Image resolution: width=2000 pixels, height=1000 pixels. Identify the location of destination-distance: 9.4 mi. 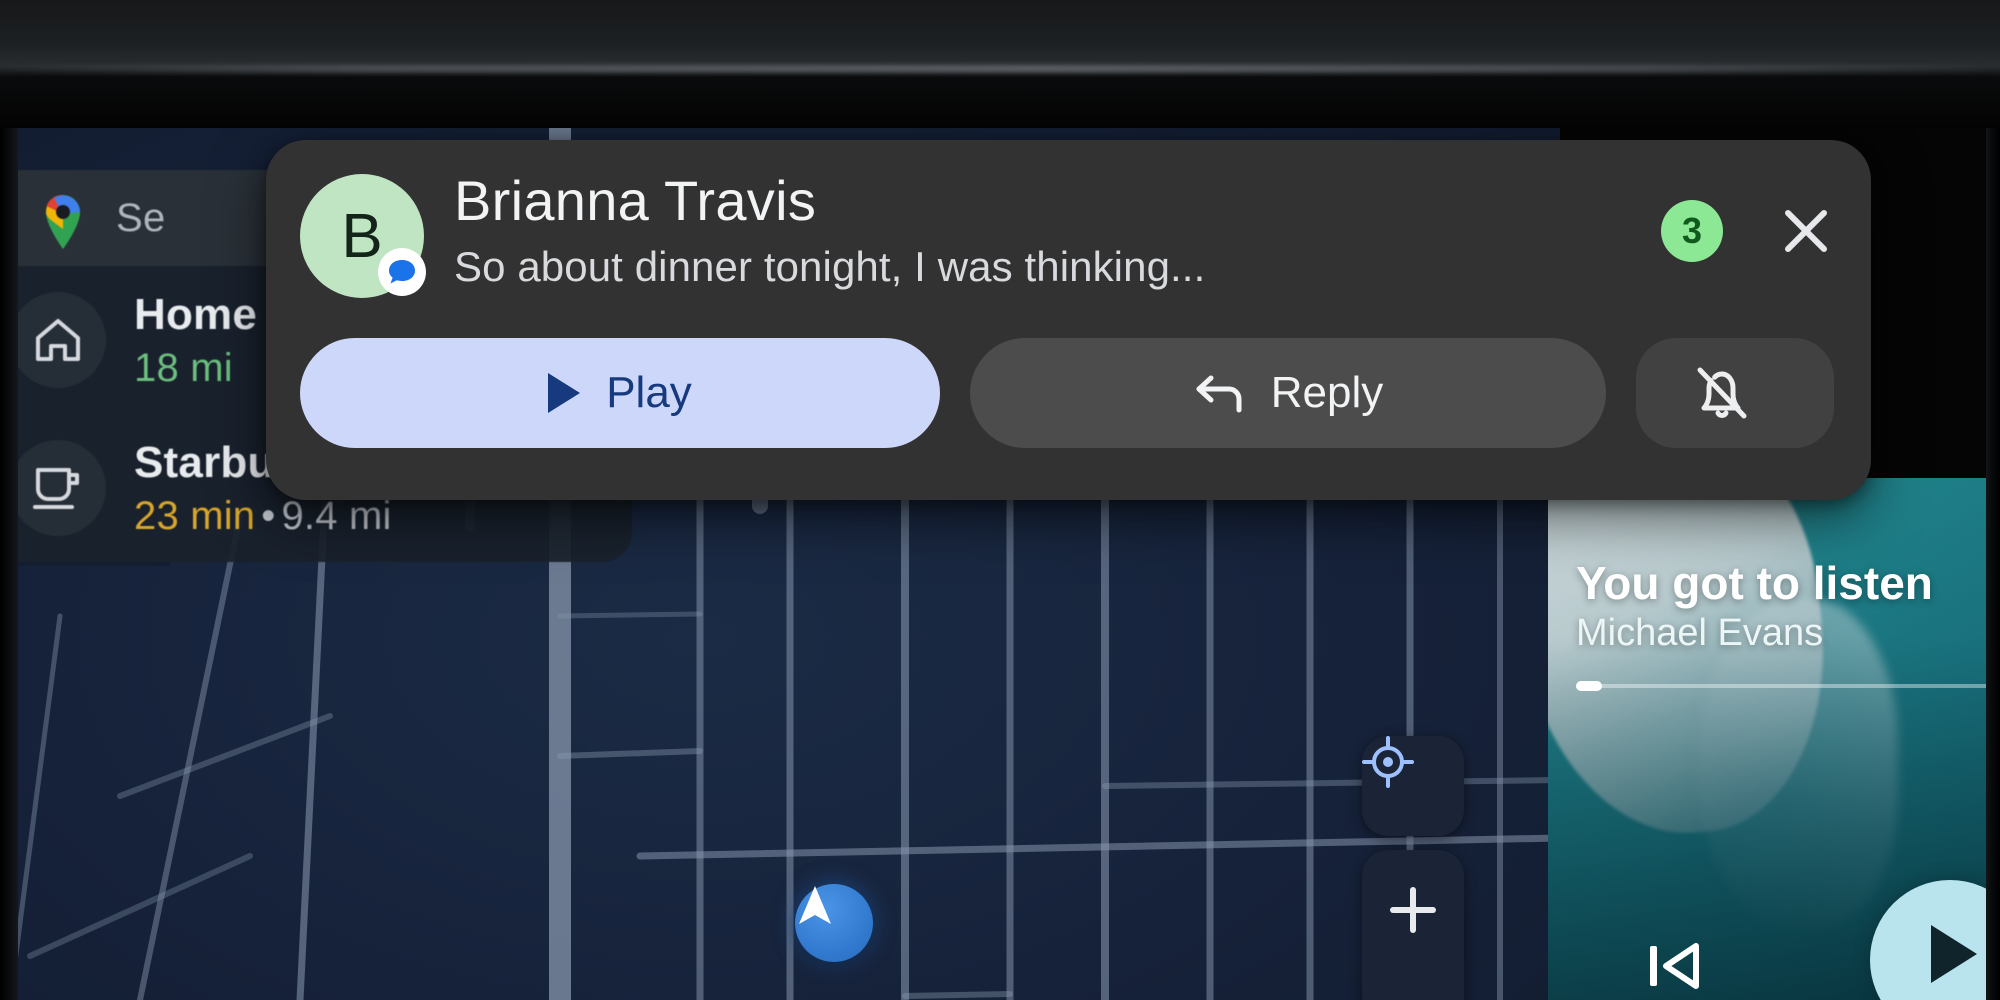
(336, 515).